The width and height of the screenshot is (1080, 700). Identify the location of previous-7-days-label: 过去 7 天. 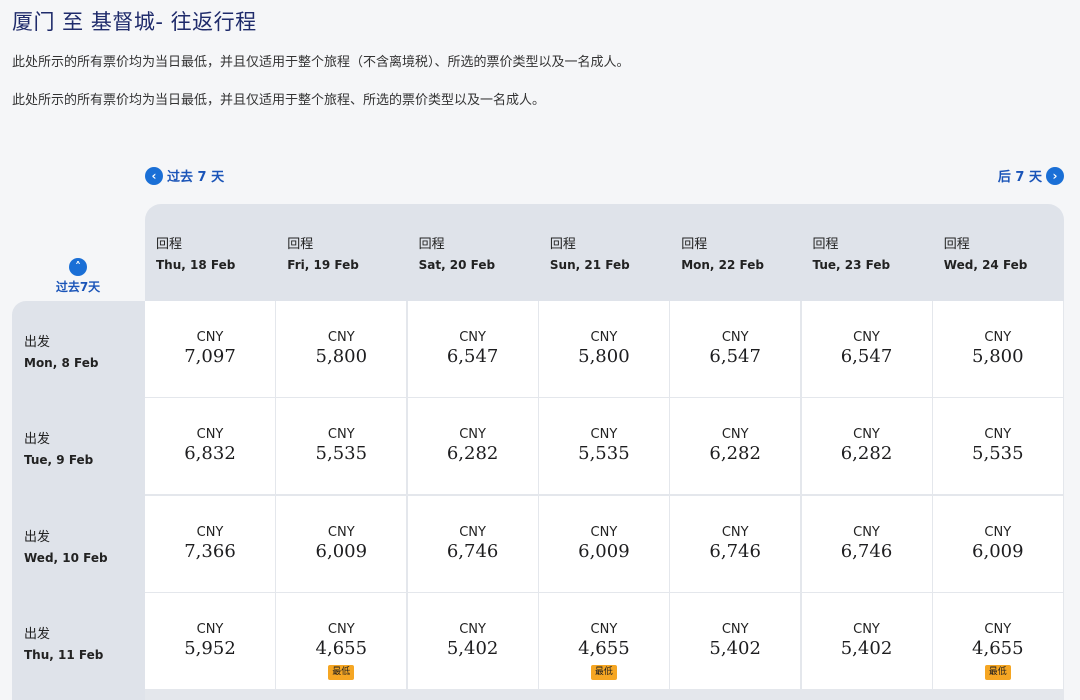
(196, 177).